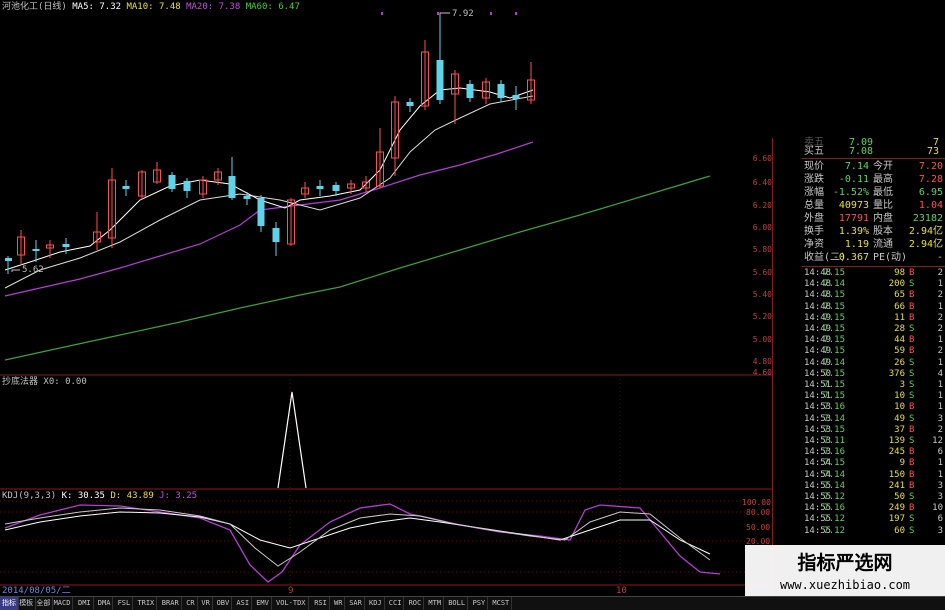 Image resolution: width=945 pixels, height=610 pixels. Describe the element at coordinates (930, 179) in the screenshot. I see `quote-value: 7.28` at that location.